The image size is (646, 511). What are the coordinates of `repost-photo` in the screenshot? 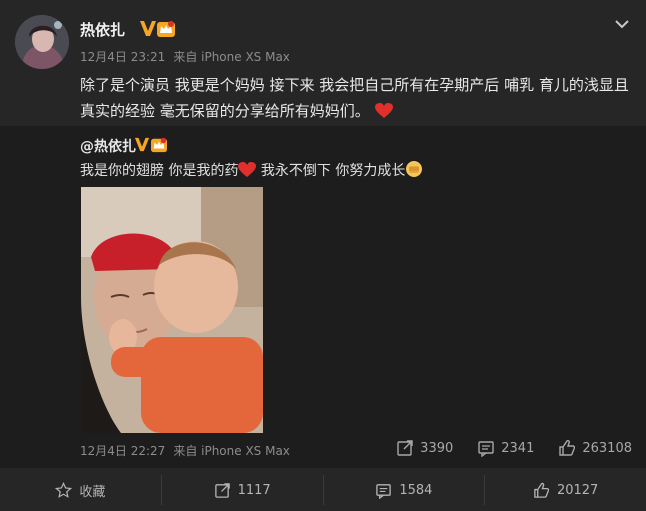 It's located at (172, 310).